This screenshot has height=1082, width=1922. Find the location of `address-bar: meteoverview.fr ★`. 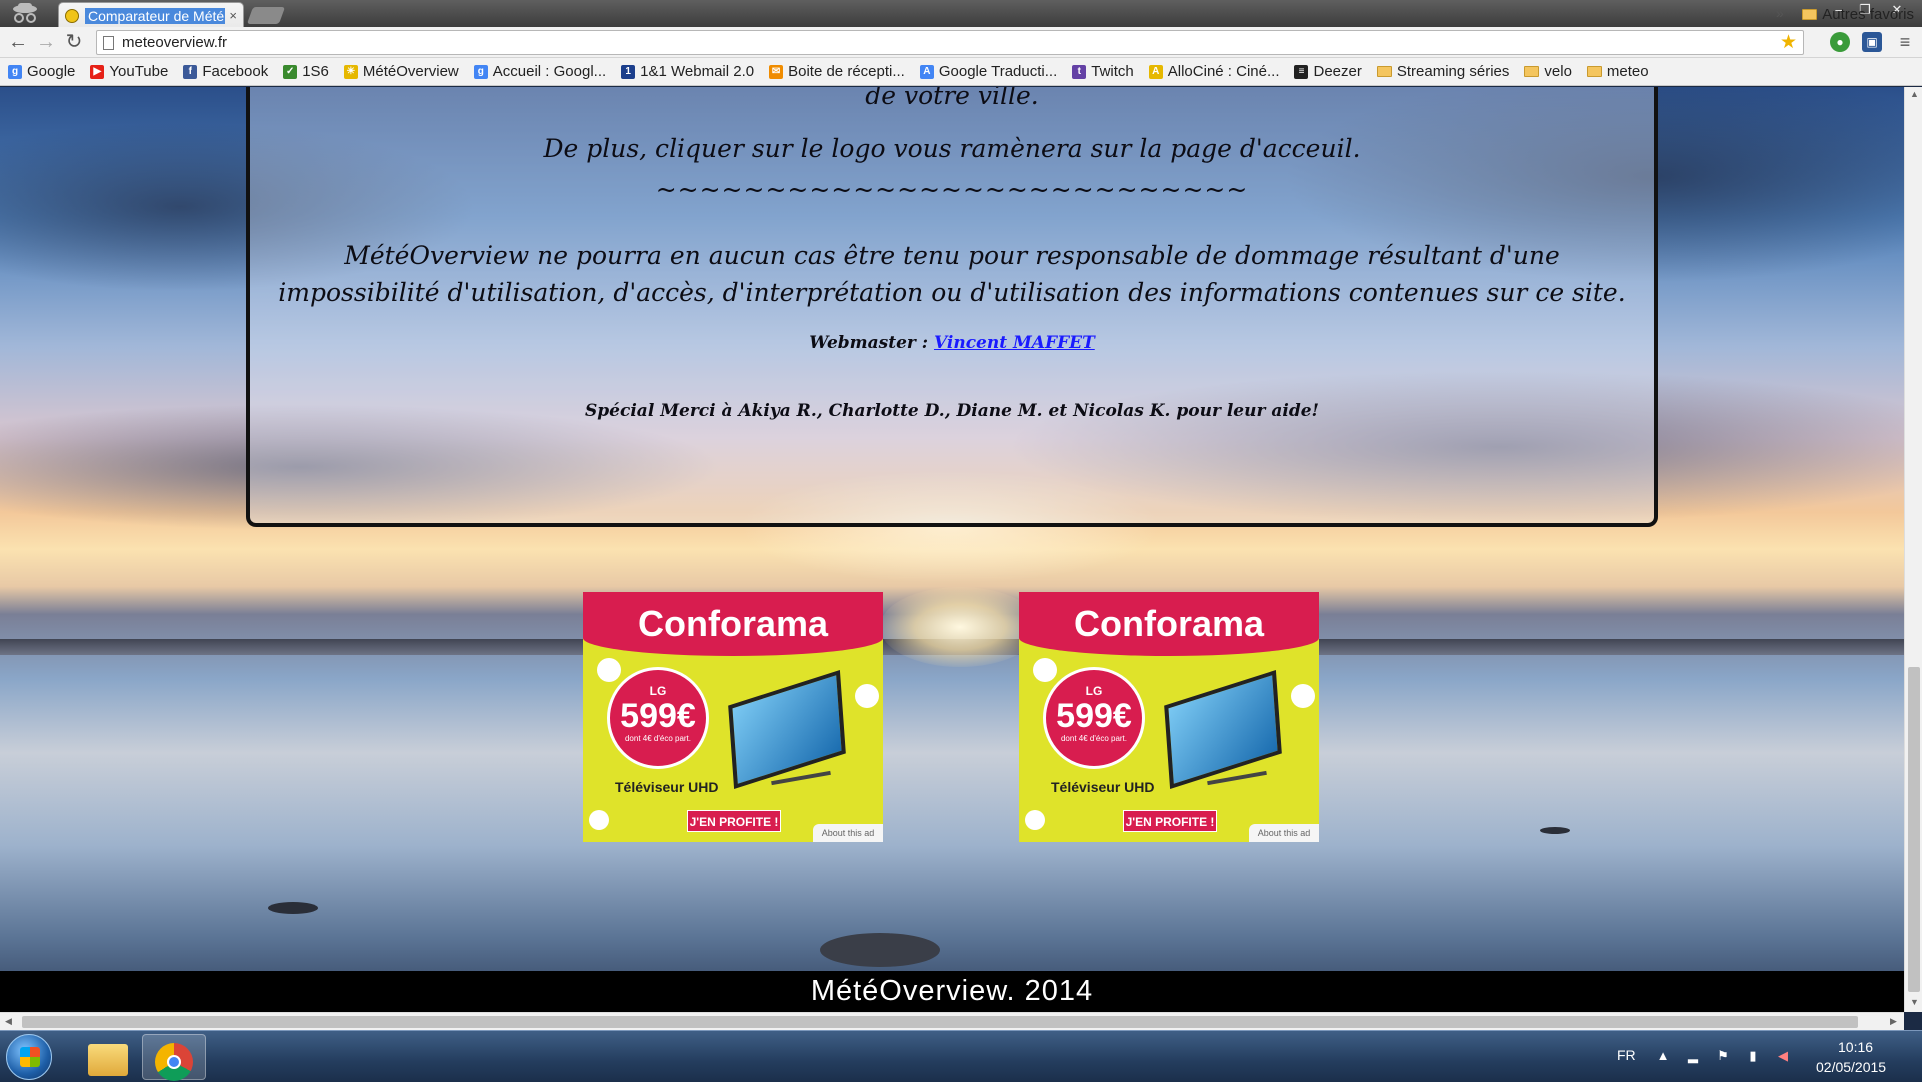

address-bar: meteoverview.fr ★ is located at coordinates (950, 42).